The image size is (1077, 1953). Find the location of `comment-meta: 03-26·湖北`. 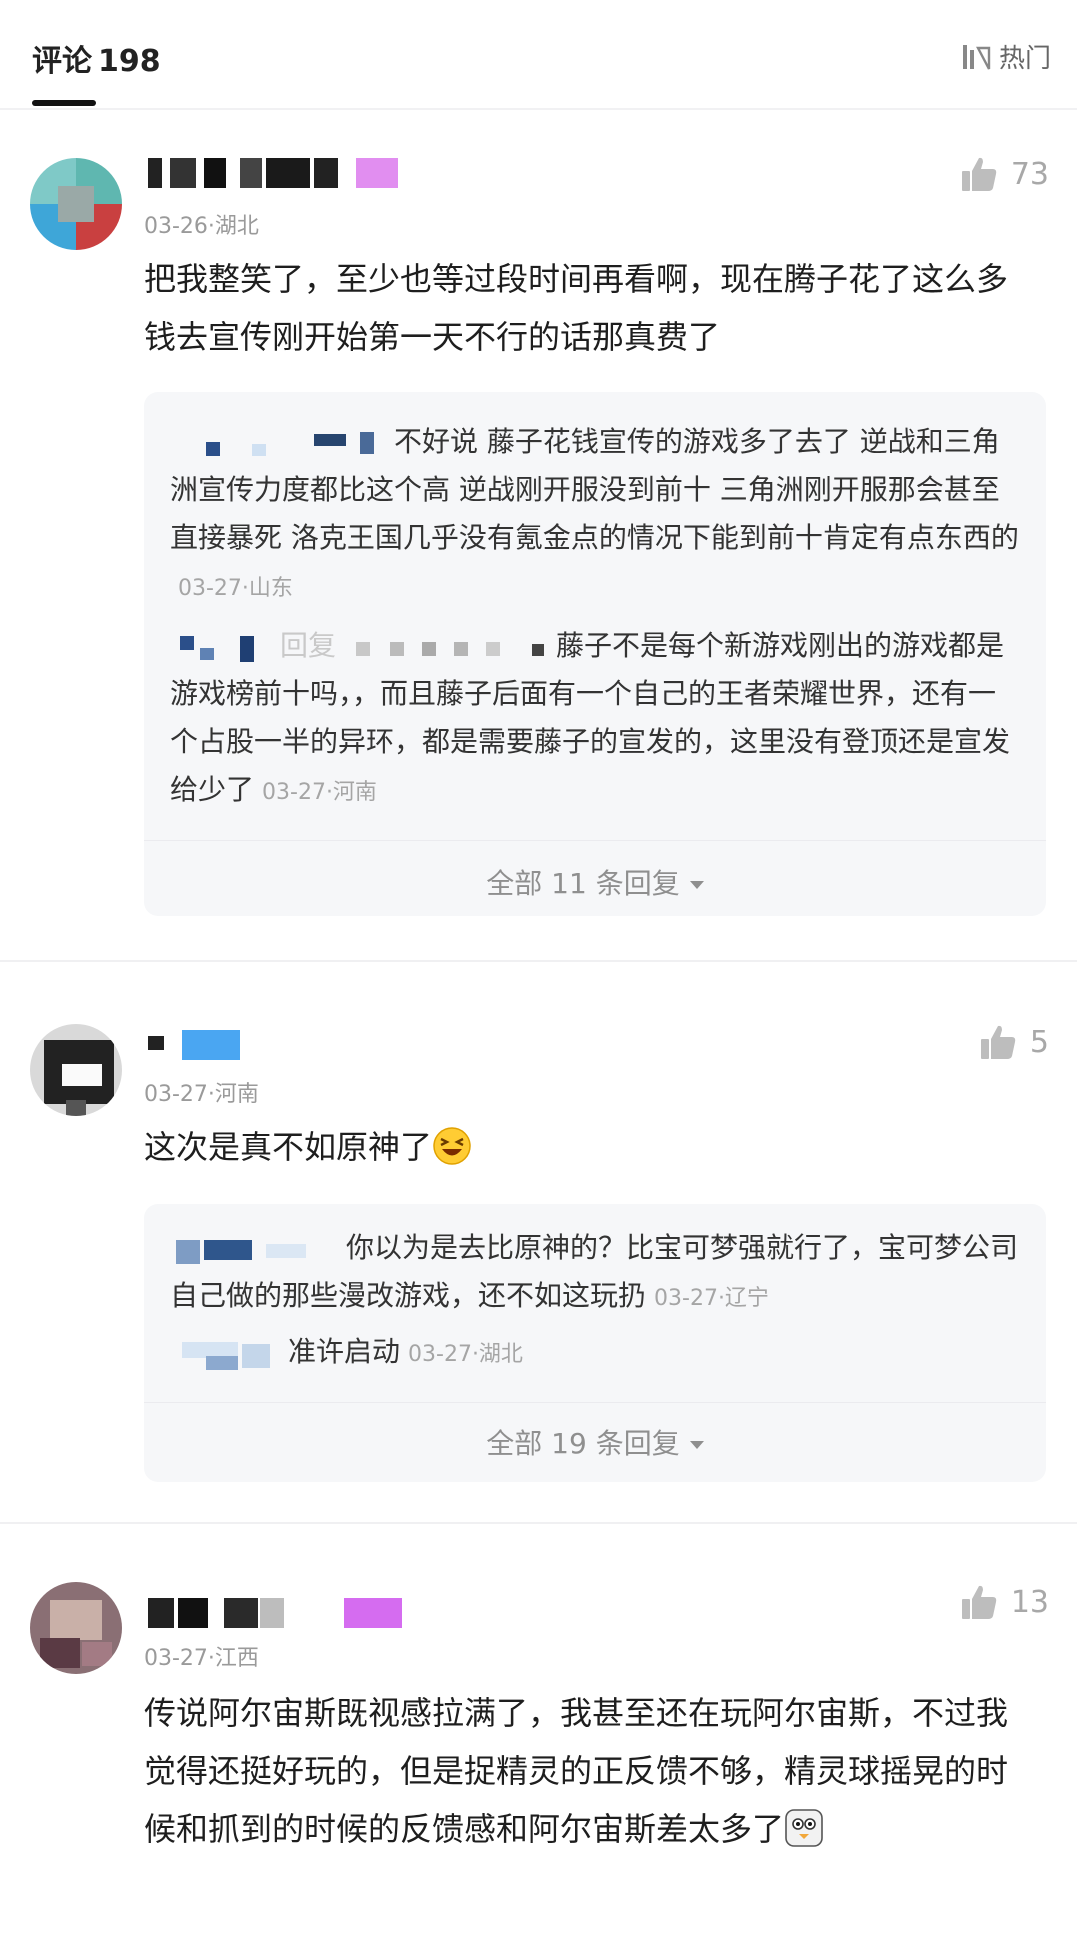

comment-meta: 03-26·湖北 is located at coordinates (201, 226).